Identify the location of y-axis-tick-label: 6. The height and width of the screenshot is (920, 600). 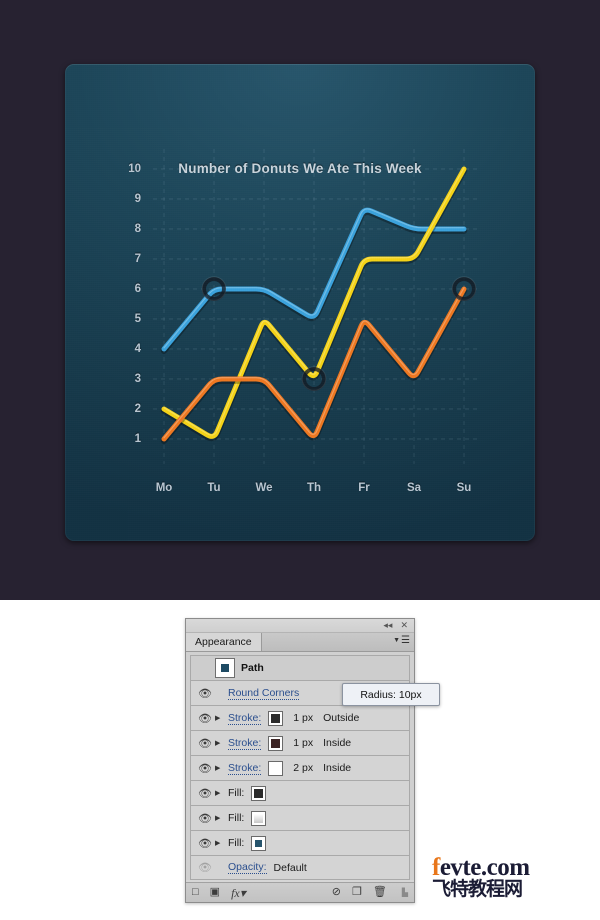
(137, 289).